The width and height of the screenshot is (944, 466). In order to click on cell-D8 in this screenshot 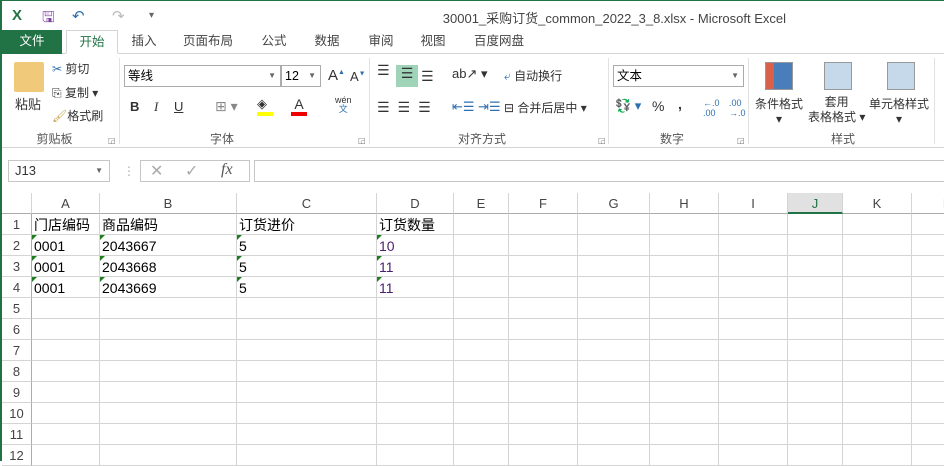, I will do `click(415, 371)`.